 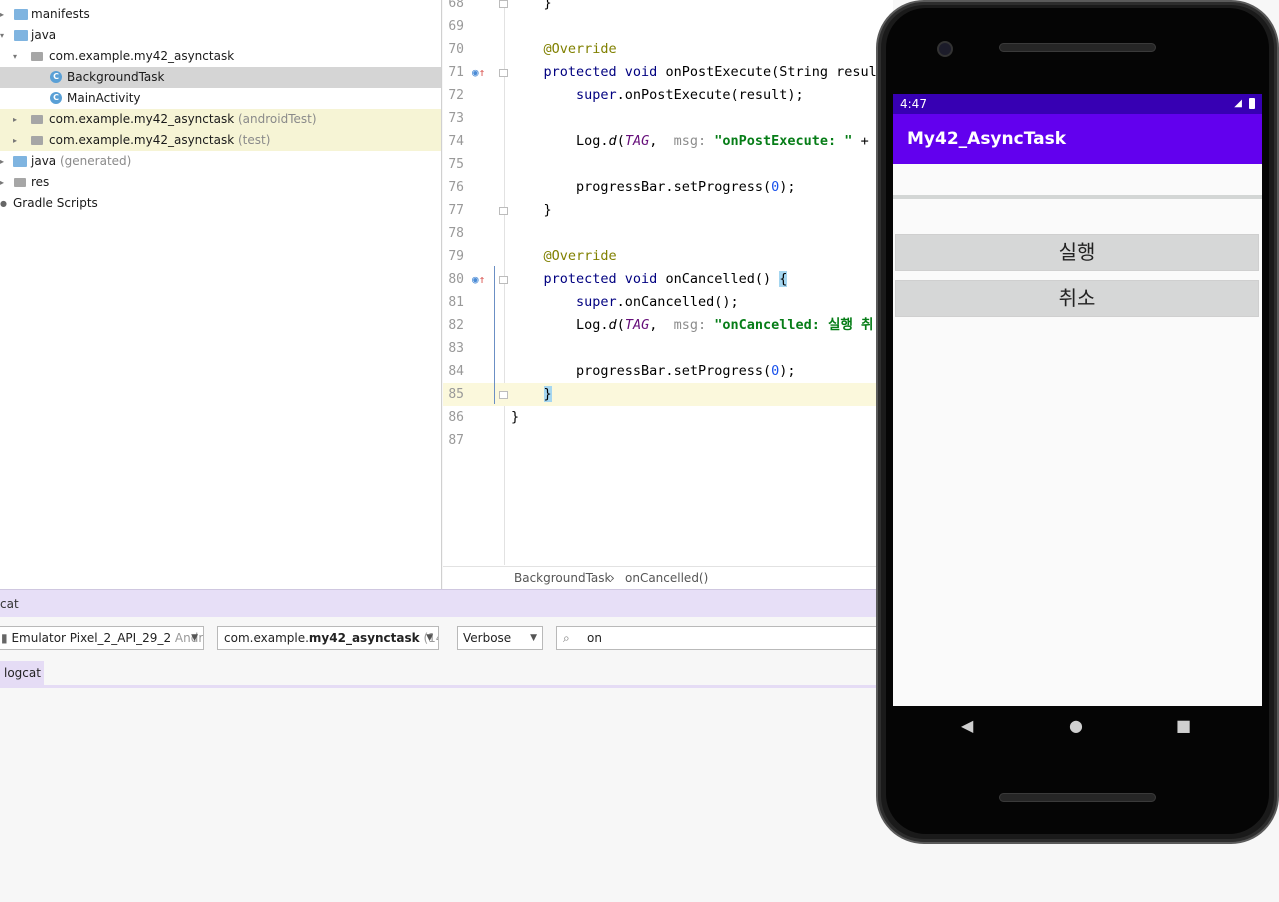 What do you see at coordinates (668, 26) in the screenshot?
I see `code-line: 69` at bounding box center [668, 26].